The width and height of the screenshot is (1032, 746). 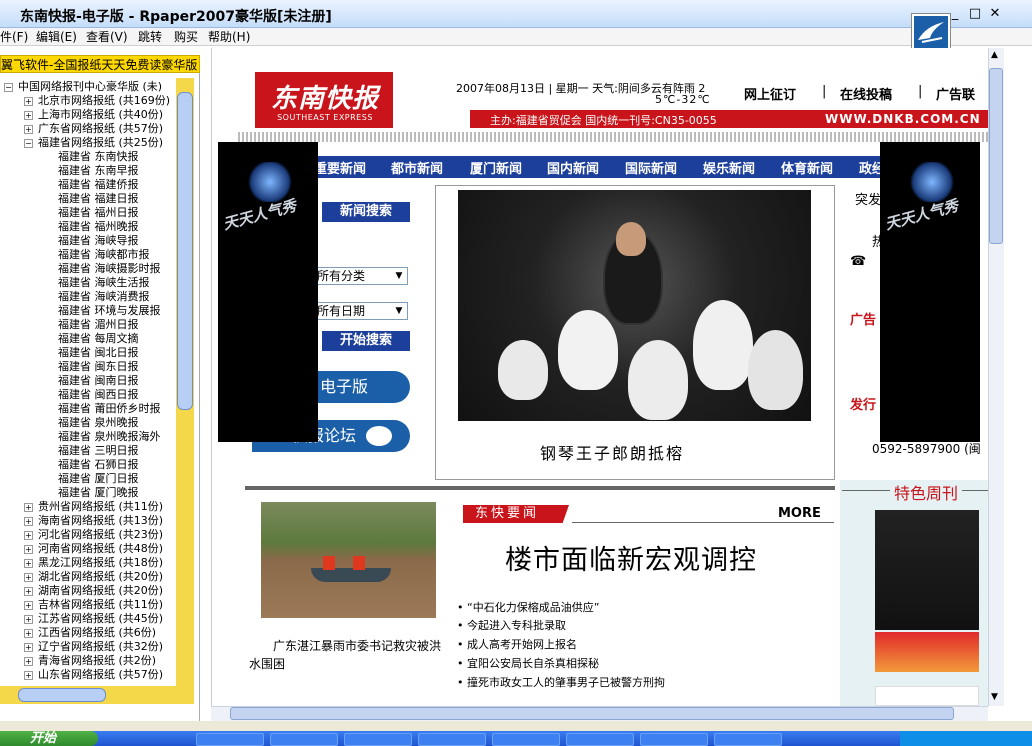 I want to click on scroll-up-icon: ▲, so click(x=994, y=55).